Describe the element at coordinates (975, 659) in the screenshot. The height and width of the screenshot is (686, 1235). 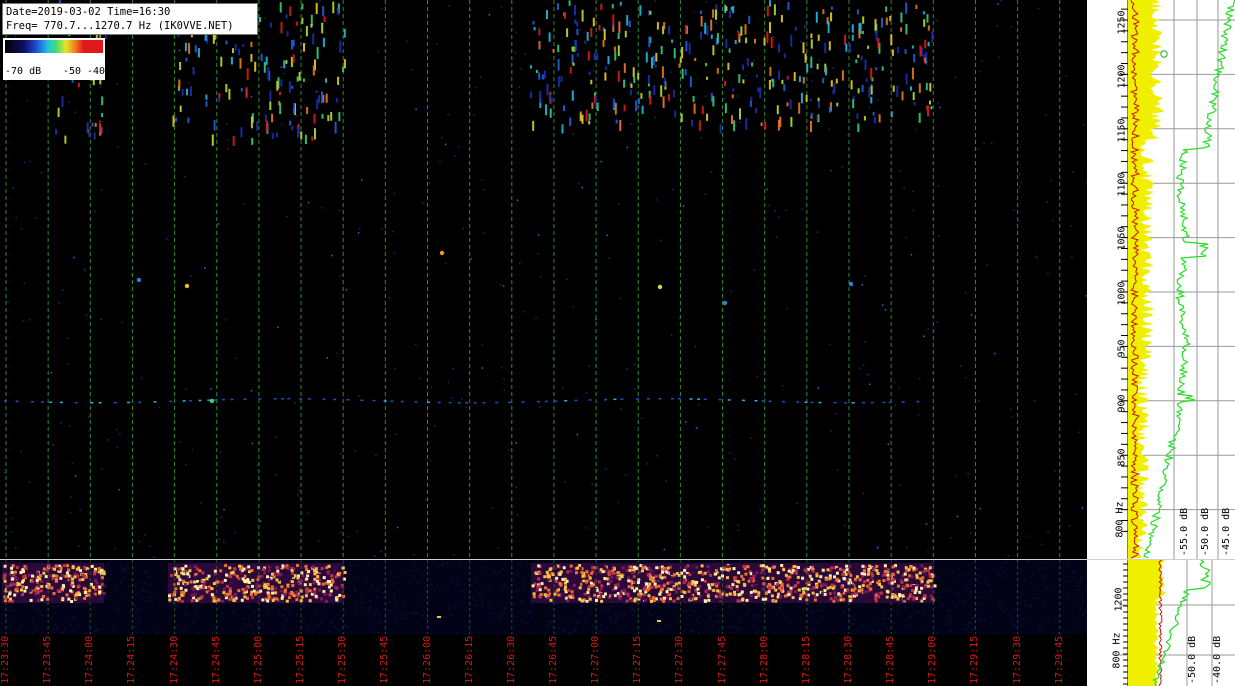
I see `time-label: 17:29:15` at that location.